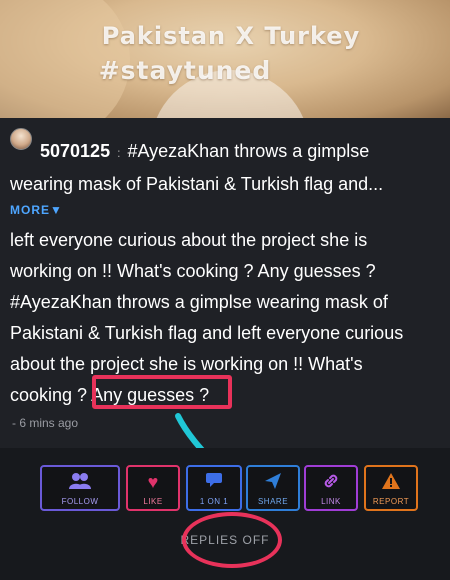 The image size is (450, 580). Describe the element at coordinates (60, 151) in the screenshot. I see `user-id: 5070125` at that location.